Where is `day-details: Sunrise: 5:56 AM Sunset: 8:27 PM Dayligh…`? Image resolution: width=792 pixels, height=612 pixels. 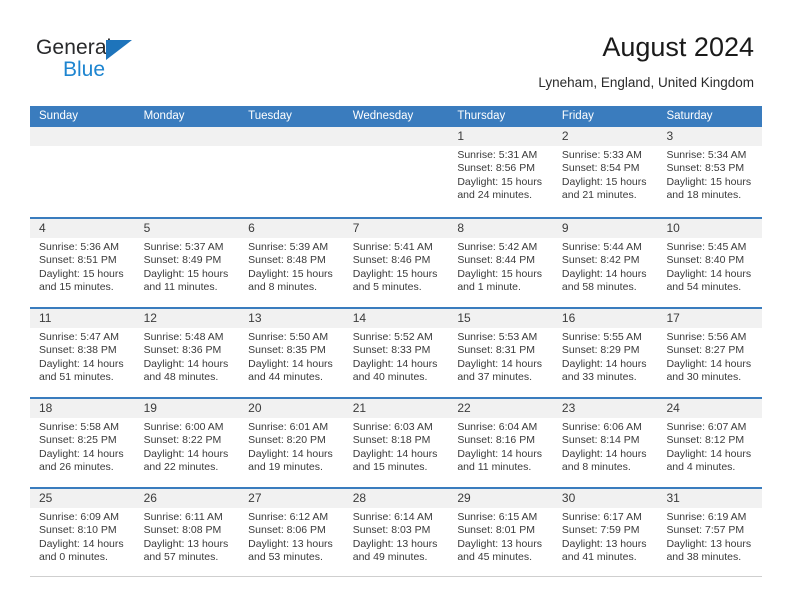 day-details: Sunrise: 5:56 AM Sunset: 8:27 PM Dayligh… is located at coordinates (709, 356).